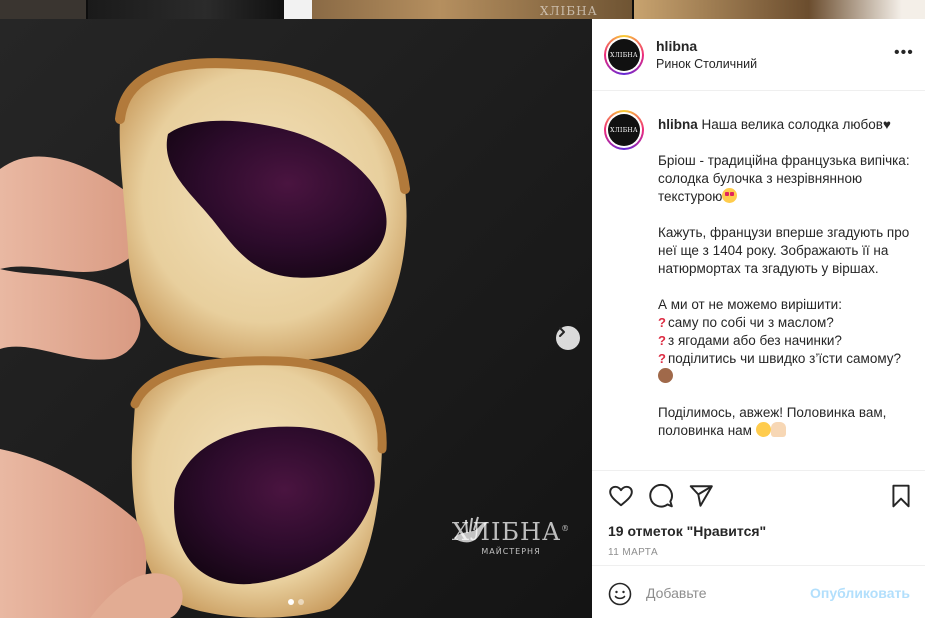  Describe the element at coordinates (758, 591) in the screenshot. I see `comment-form: Опубликовать` at that location.